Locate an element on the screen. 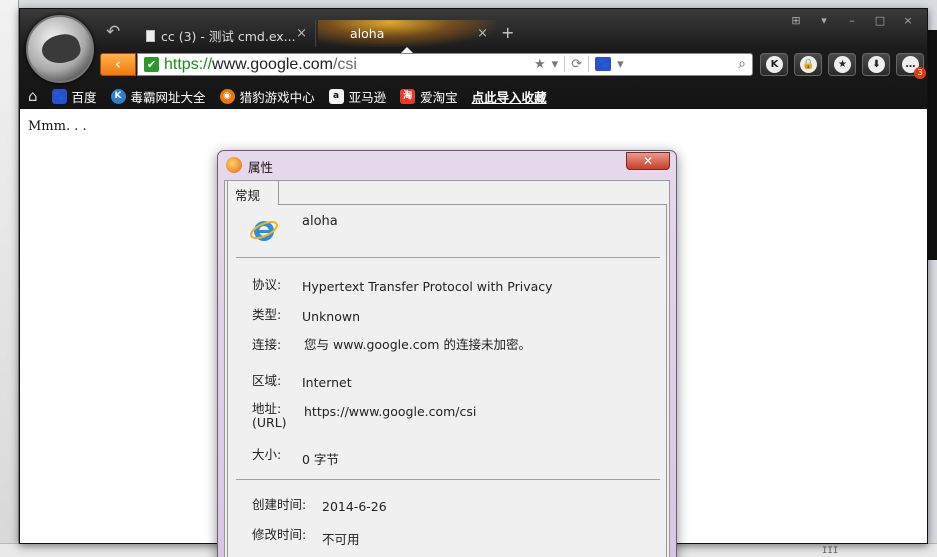 The width and height of the screenshot is (937, 557). window-controls: ⊞ ▾ – □ × is located at coordinates (852, 21).